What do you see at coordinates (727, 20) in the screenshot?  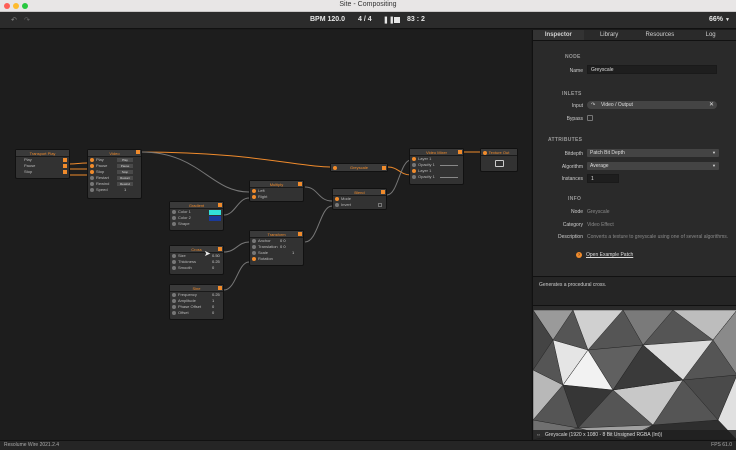 I see `chevron-down-icon: ▼` at bounding box center [727, 20].